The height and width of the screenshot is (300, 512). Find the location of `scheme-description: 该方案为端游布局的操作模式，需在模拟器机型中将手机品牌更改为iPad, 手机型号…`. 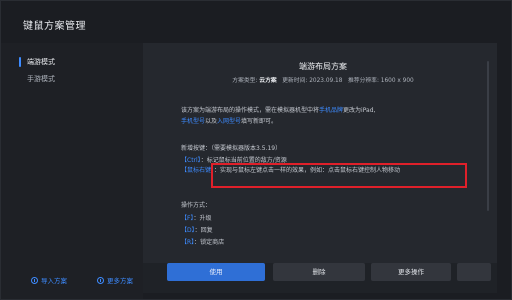

scheme-description: 该方案为端游布局的操作模式，需在模拟器机型中将手机品牌更改为iPad, 手机型号… is located at coordinates (321, 116).